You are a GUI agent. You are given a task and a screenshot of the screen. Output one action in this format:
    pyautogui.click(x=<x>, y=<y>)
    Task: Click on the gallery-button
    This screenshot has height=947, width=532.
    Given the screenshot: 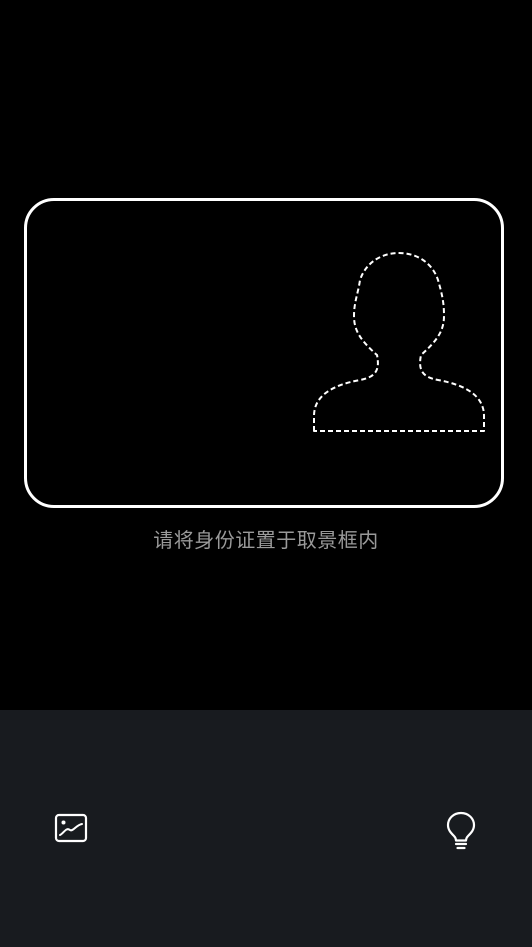 What is the action you would take?
    pyautogui.click(x=71, y=828)
    